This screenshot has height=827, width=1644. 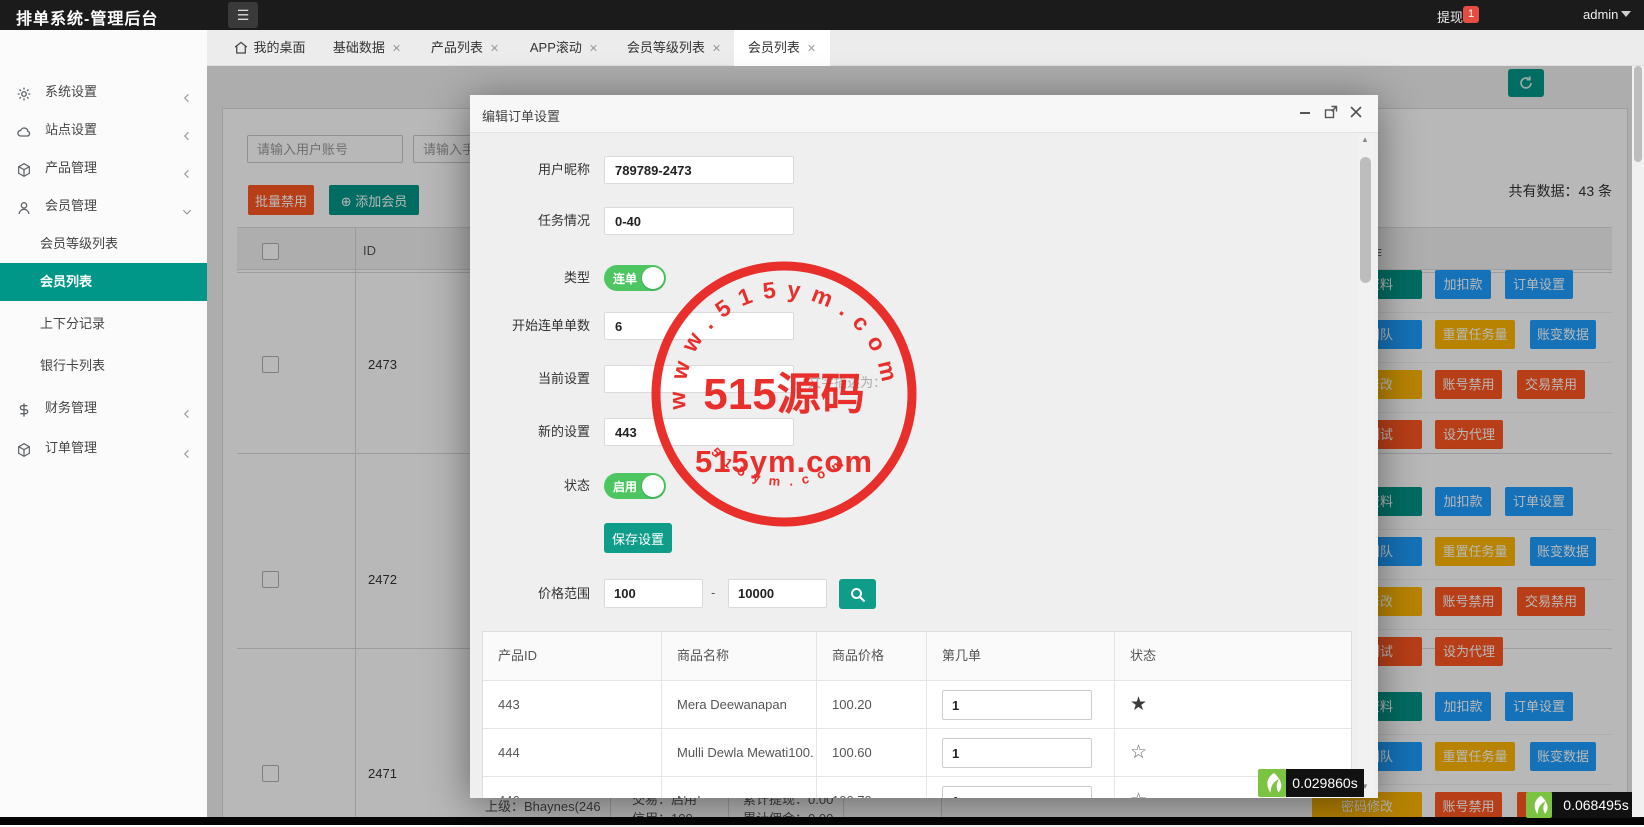 What do you see at coordinates (24, 206) in the screenshot?
I see `member-icon` at bounding box center [24, 206].